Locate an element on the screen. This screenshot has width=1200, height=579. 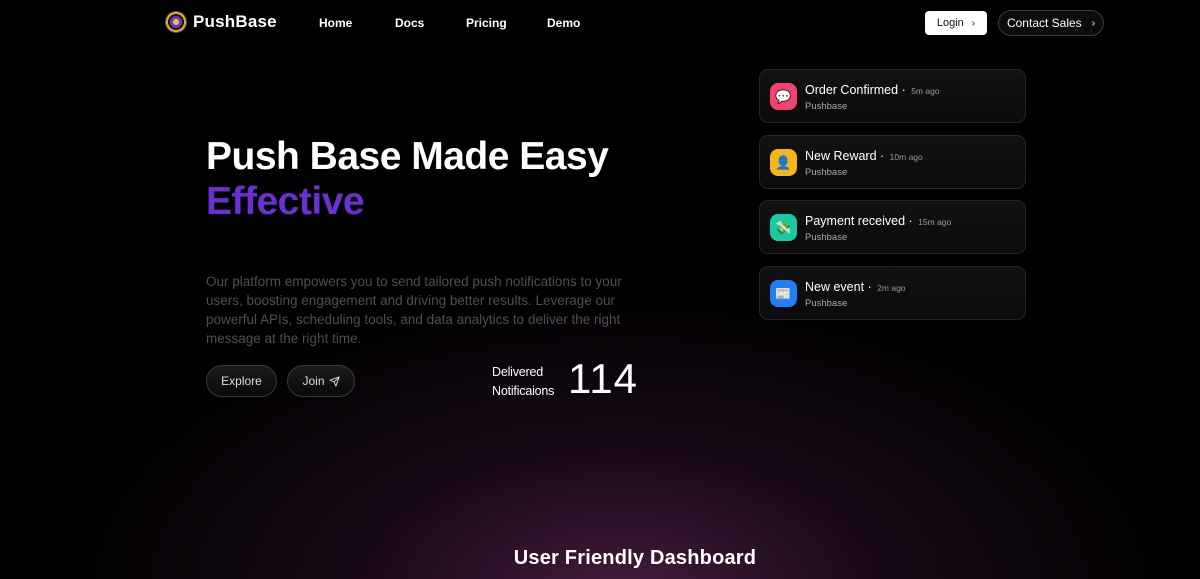
chat-bubble-icon: 💬 is located at coordinates (783, 96).